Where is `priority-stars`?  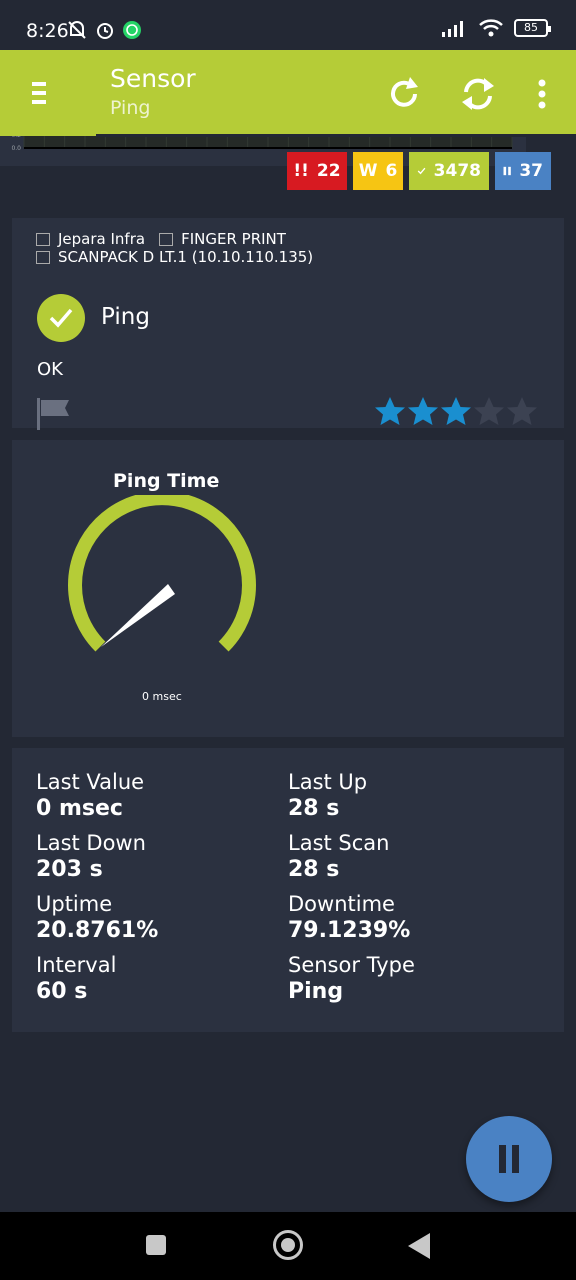 priority-stars is located at coordinates (456, 411).